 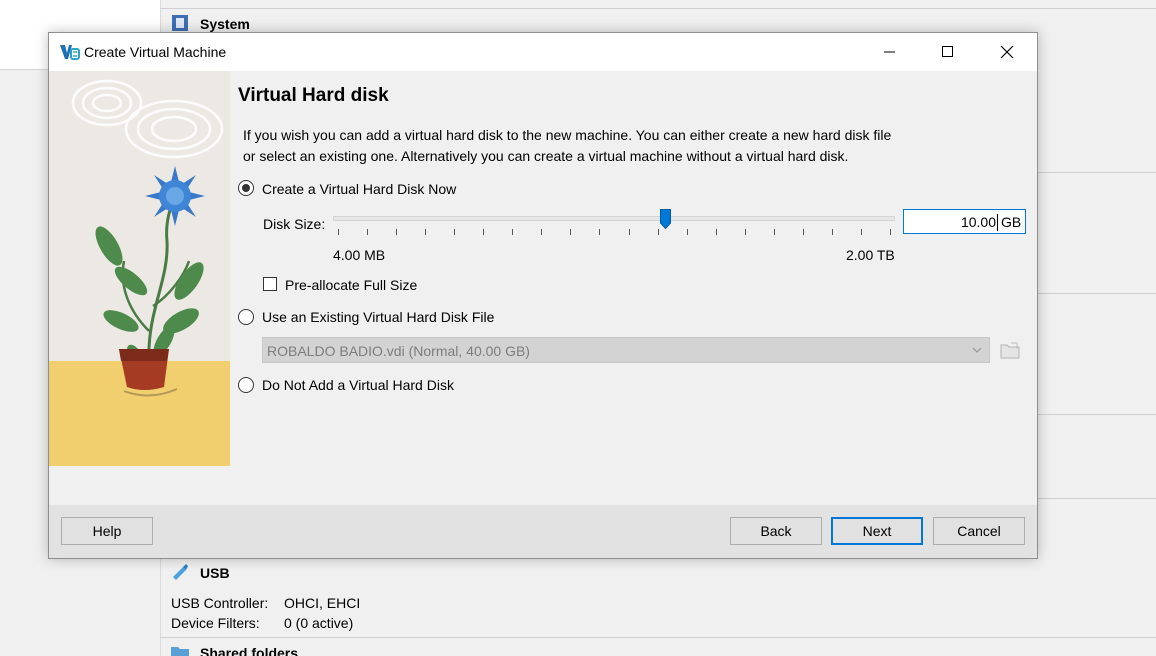 I want to click on device-filters-value: 0 (0 active), so click(x=319, y=623).